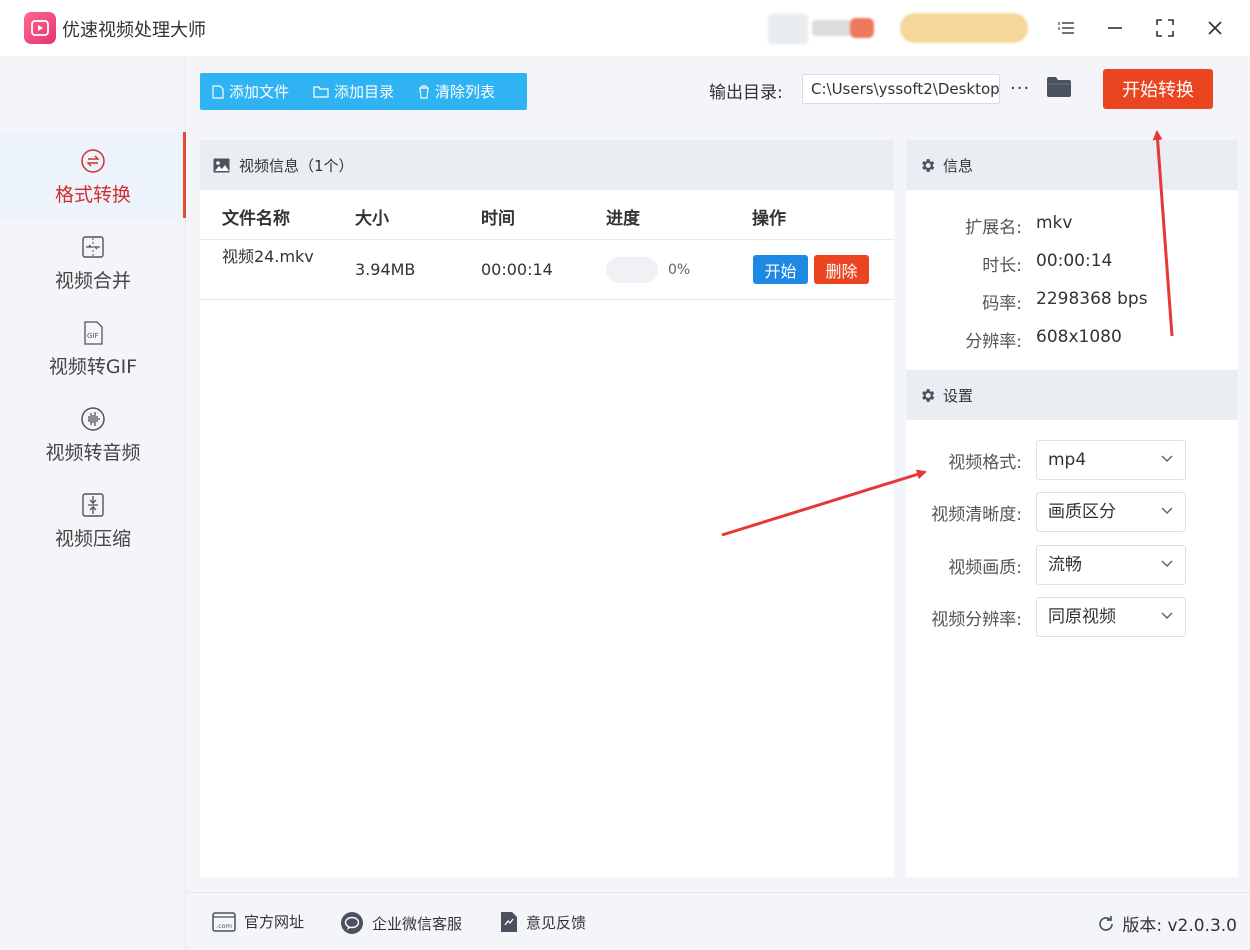 Image resolution: width=1250 pixels, height=950 pixels. I want to click on column-header-size: 大小, so click(372, 219).